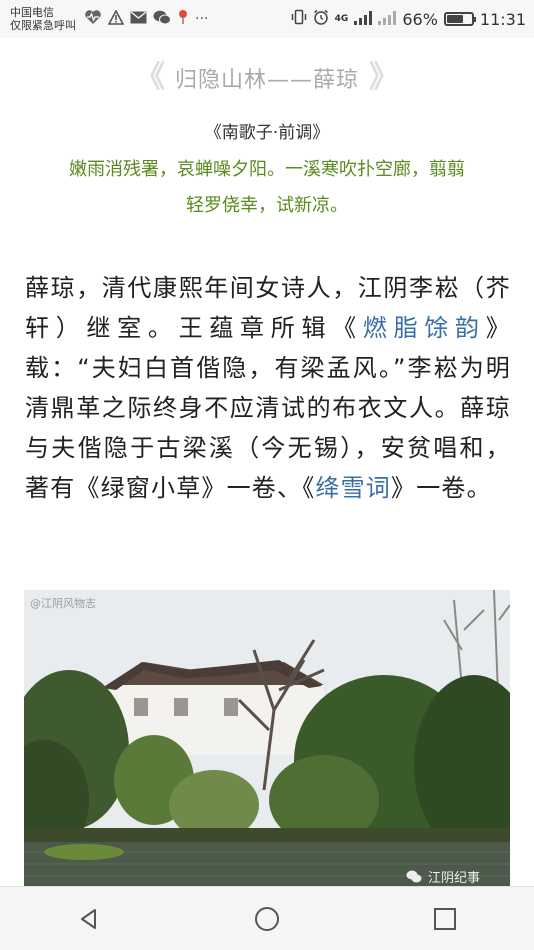 The width and height of the screenshot is (534, 950). What do you see at coordinates (267, 19) in the screenshot?
I see `status-bar: 中国电信 仅限紧急呼叫 ··· 4G 66% 11:31` at bounding box center [267, 19].